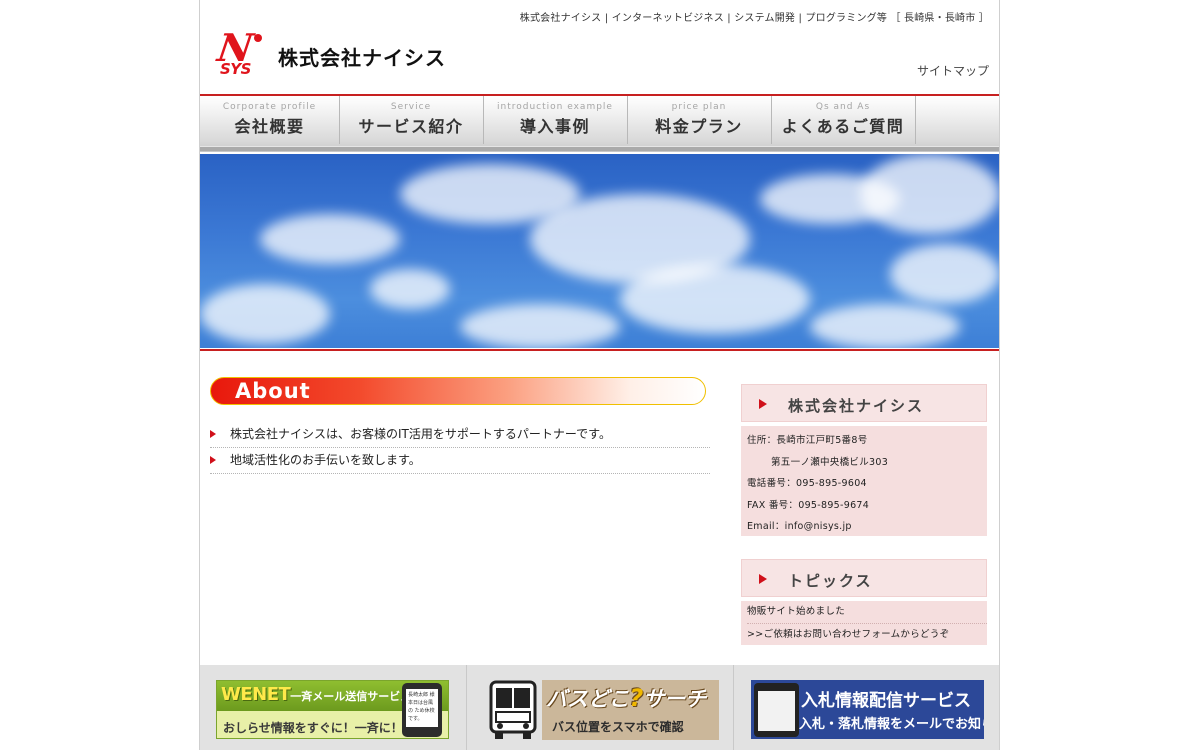 The width and height of the screenshot is (1200, 750). I want to click on nav-divider, so click(599, 148).